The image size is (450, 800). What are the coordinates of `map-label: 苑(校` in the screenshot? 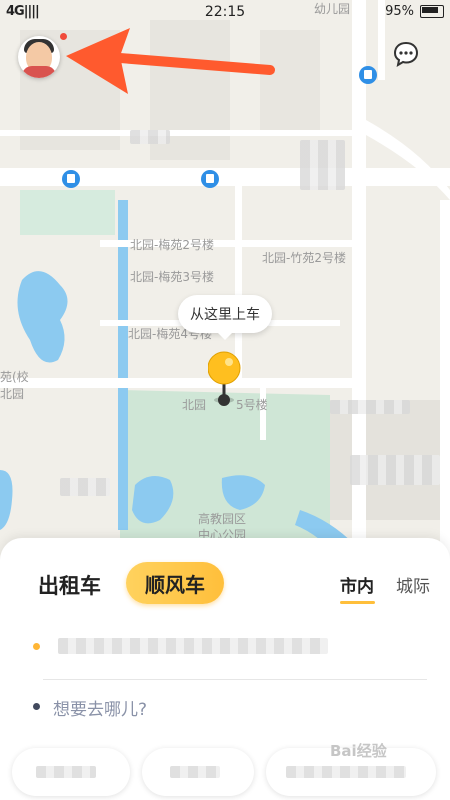 It's located at (14, 377).